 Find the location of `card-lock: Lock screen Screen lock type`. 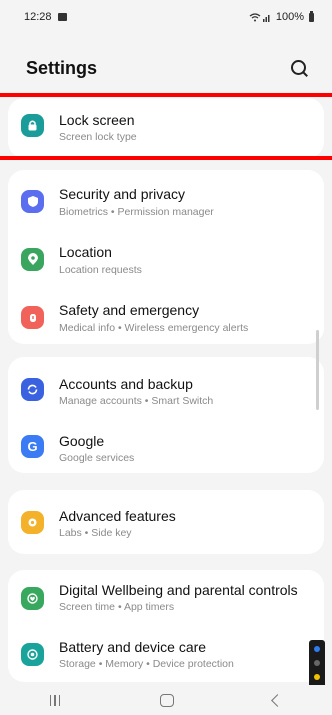

card-lock: Lock screen Screen lock type is located at coordinates (166, 128).